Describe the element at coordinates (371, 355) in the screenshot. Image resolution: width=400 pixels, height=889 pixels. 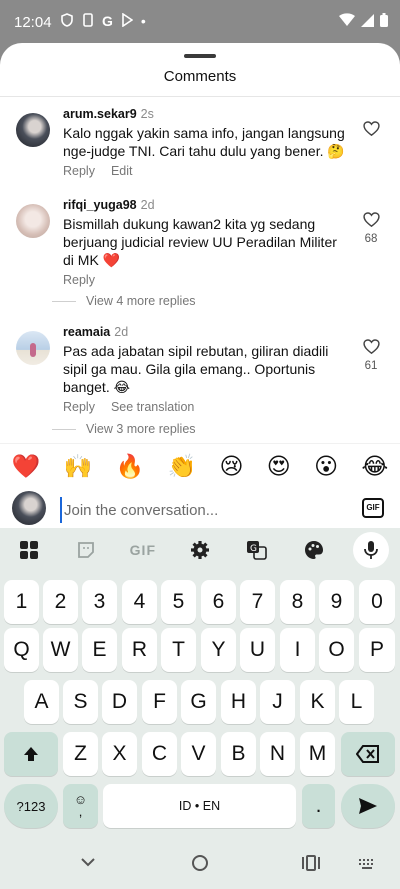
I see `like-button: 61` at that location.